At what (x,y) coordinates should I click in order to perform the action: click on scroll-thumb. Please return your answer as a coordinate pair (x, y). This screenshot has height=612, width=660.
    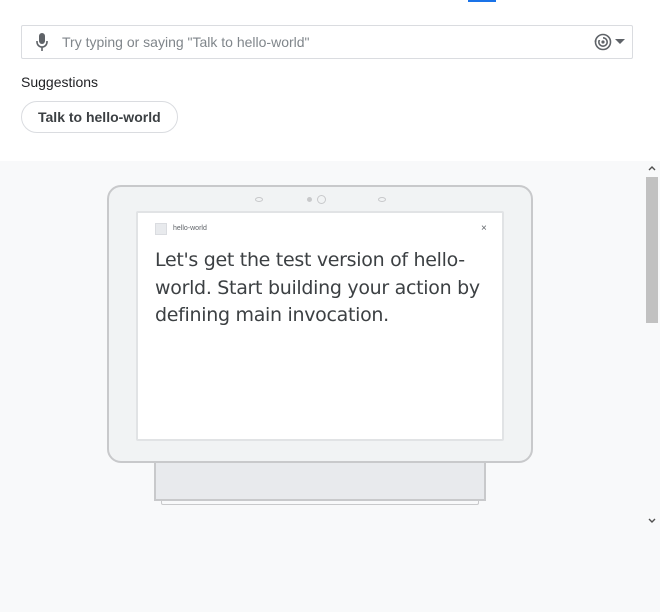
    Looking at the image, I should click on (652, 250).